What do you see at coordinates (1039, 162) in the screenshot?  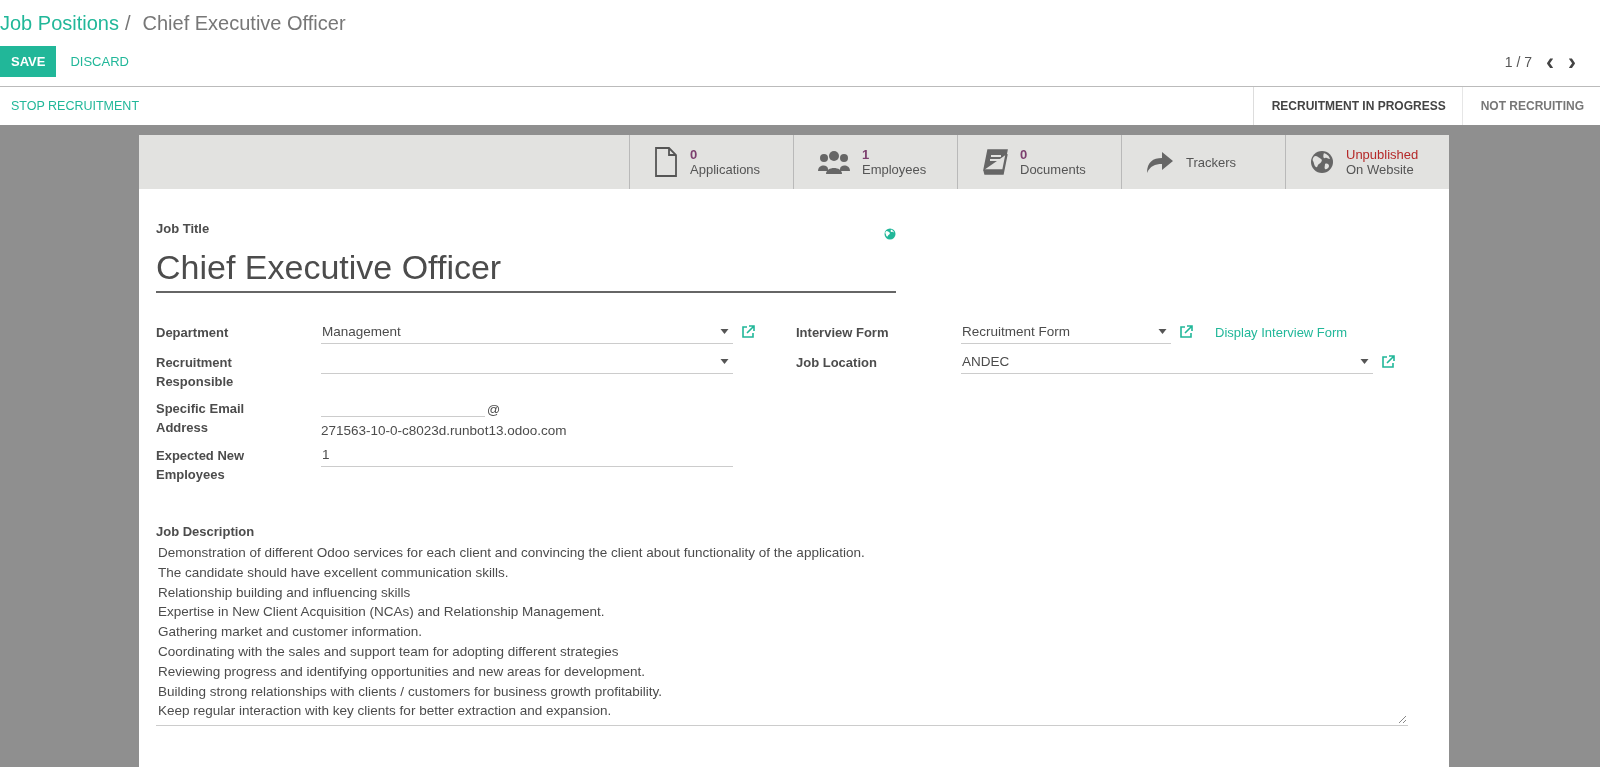 I see `smart-button: 0 Documents` at bounding box center [1039, 162].